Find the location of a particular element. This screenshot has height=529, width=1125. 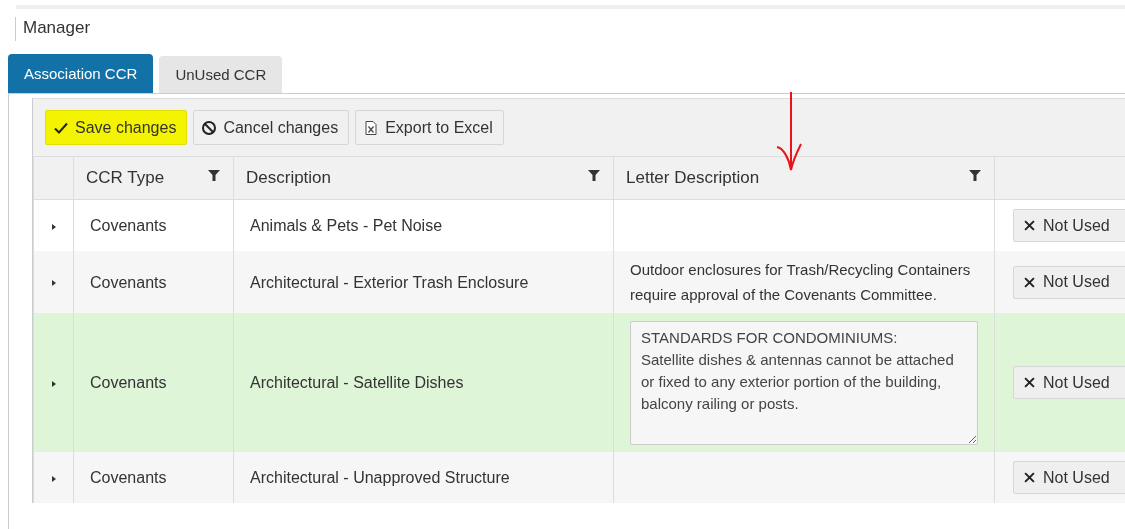

column-header: Letter Description is located at coordinates (804, 178).